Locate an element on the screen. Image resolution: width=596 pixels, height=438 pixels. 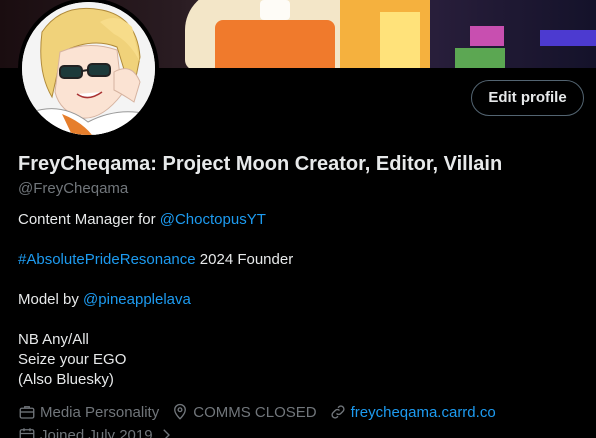
bio-line: #AbsolutePrideResonance 2024 Founder is located at coordinates (298, 260).